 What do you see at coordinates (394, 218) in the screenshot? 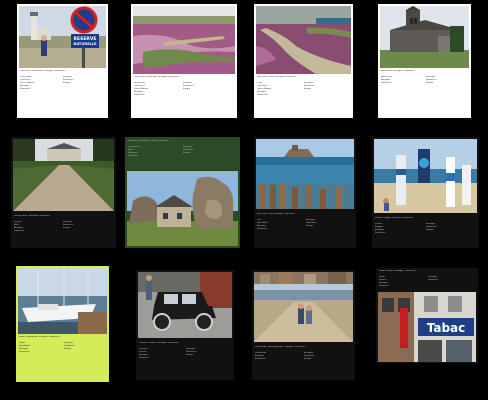
I see `card-caption: Strand, Flaggen, Bretagne, Frankreich` at bounding box center [394, 218].